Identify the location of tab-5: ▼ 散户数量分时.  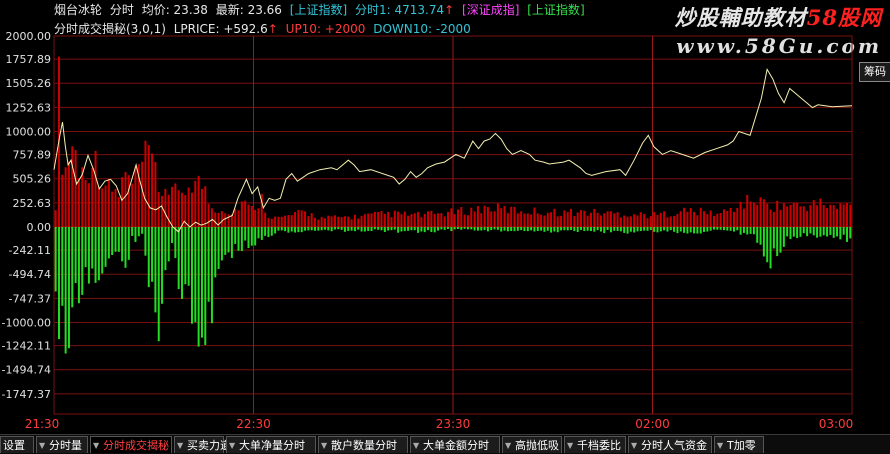
(363, 444).